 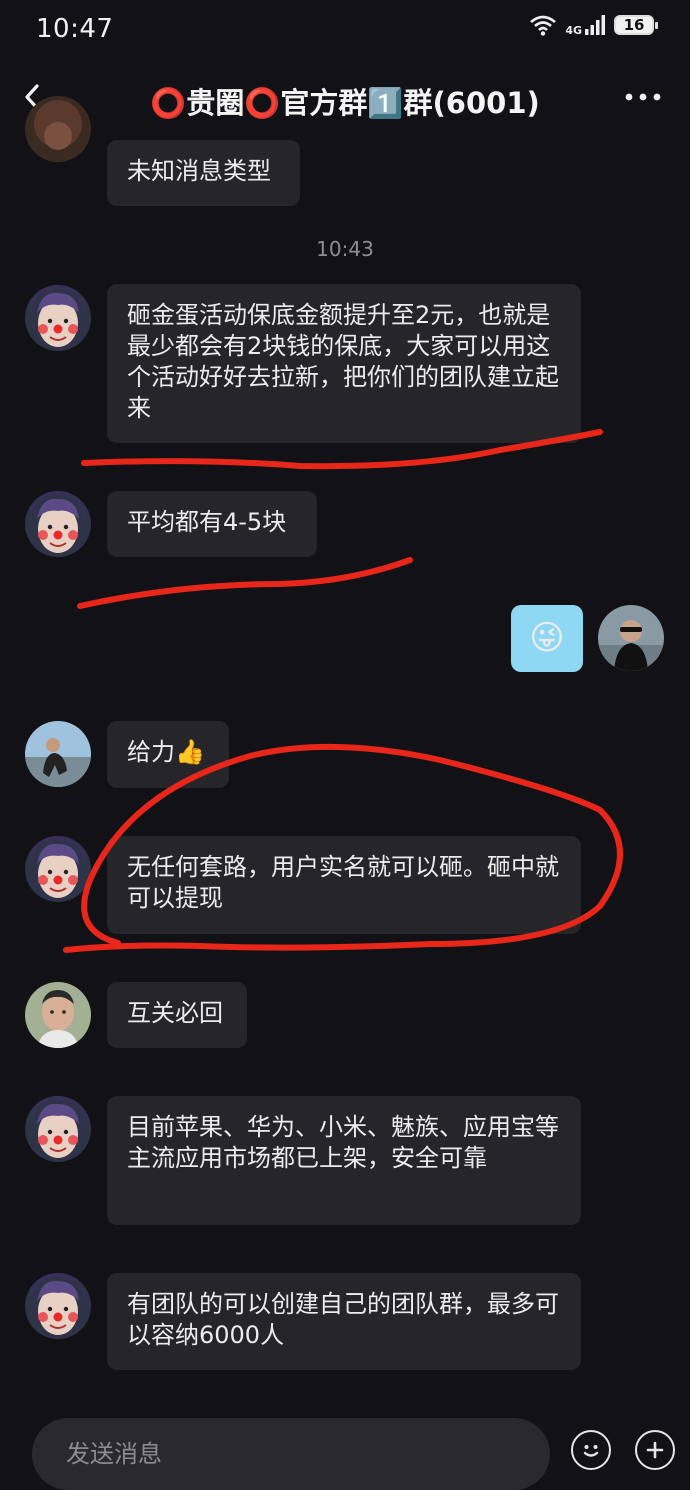 What do you see at coordinates (199, 171) in the screenshot?
I see `message-text: 未知消息类型` at bounding box center [199, 171].